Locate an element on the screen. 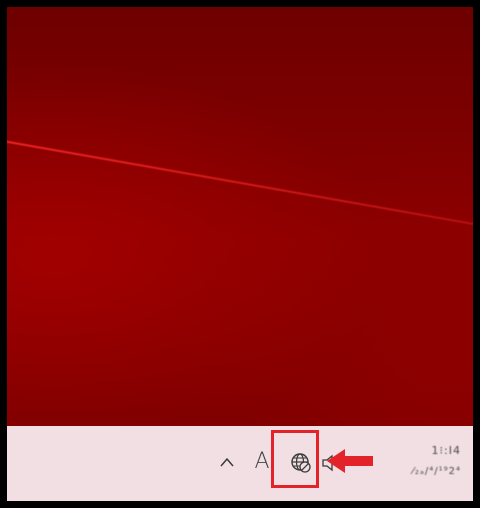  network-icon-highlight-box is located at coordinates (295, 459).